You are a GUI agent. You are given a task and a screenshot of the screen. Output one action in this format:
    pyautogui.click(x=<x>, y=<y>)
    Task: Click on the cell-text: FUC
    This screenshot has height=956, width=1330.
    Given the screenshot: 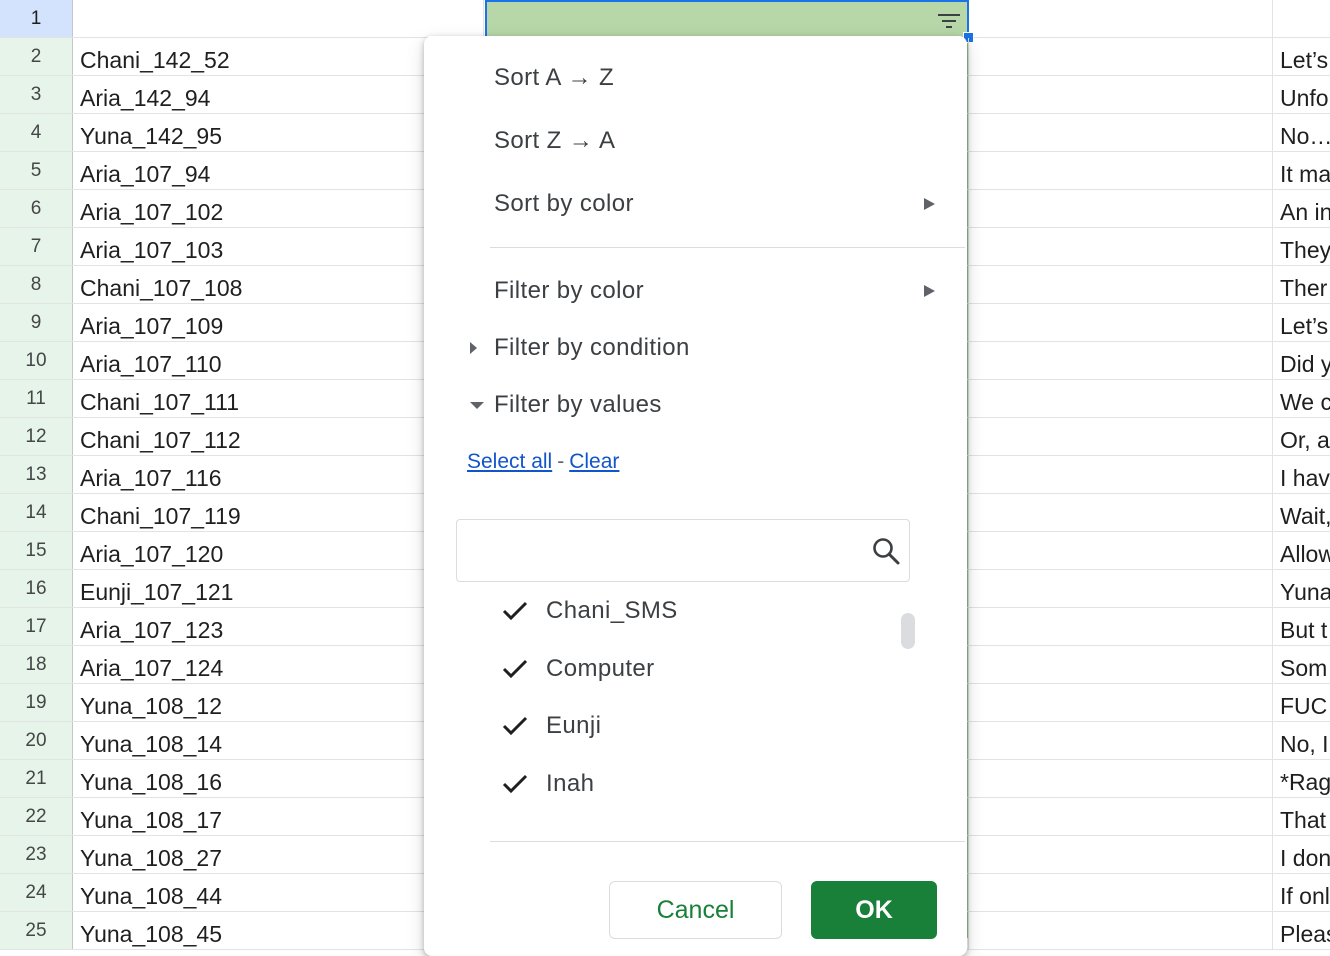 What is the action you would take?
    pyautogui.click(x=1301, y=702)
    